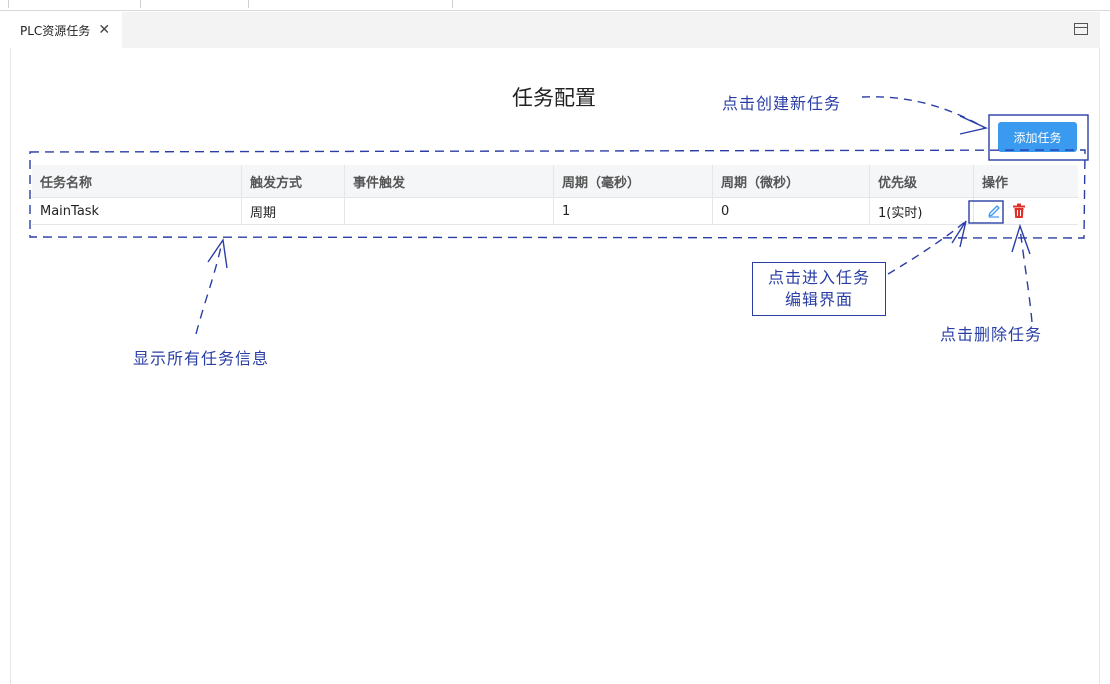  What do you see at coordinates (633, 181) in the screenshot?
I see `column-header: 周期（毫秒）` at bounding box center [633, 181].